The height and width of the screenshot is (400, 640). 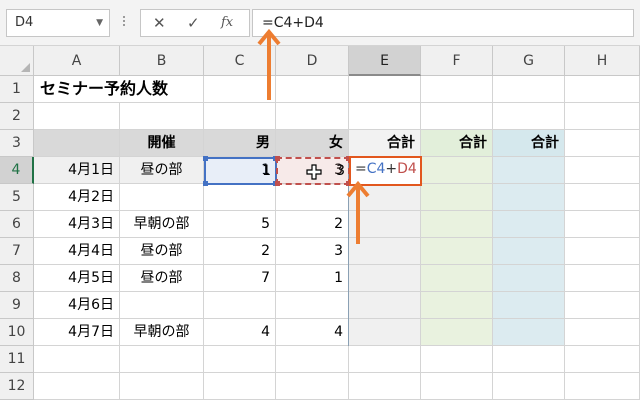 I want to click on female-cell: 2, so click(x=312, y=224).